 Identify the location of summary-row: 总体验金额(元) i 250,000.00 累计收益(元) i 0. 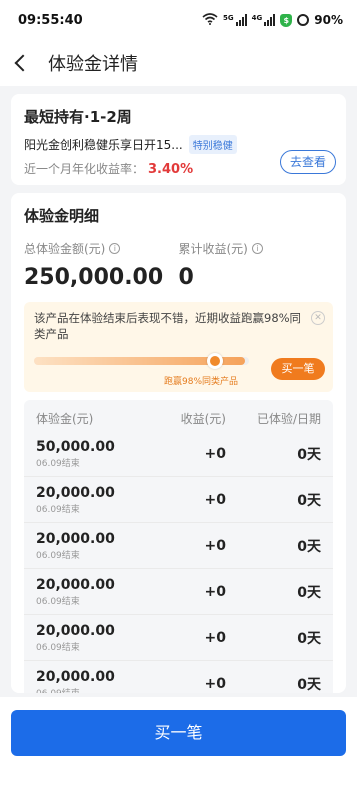
(178, 265).